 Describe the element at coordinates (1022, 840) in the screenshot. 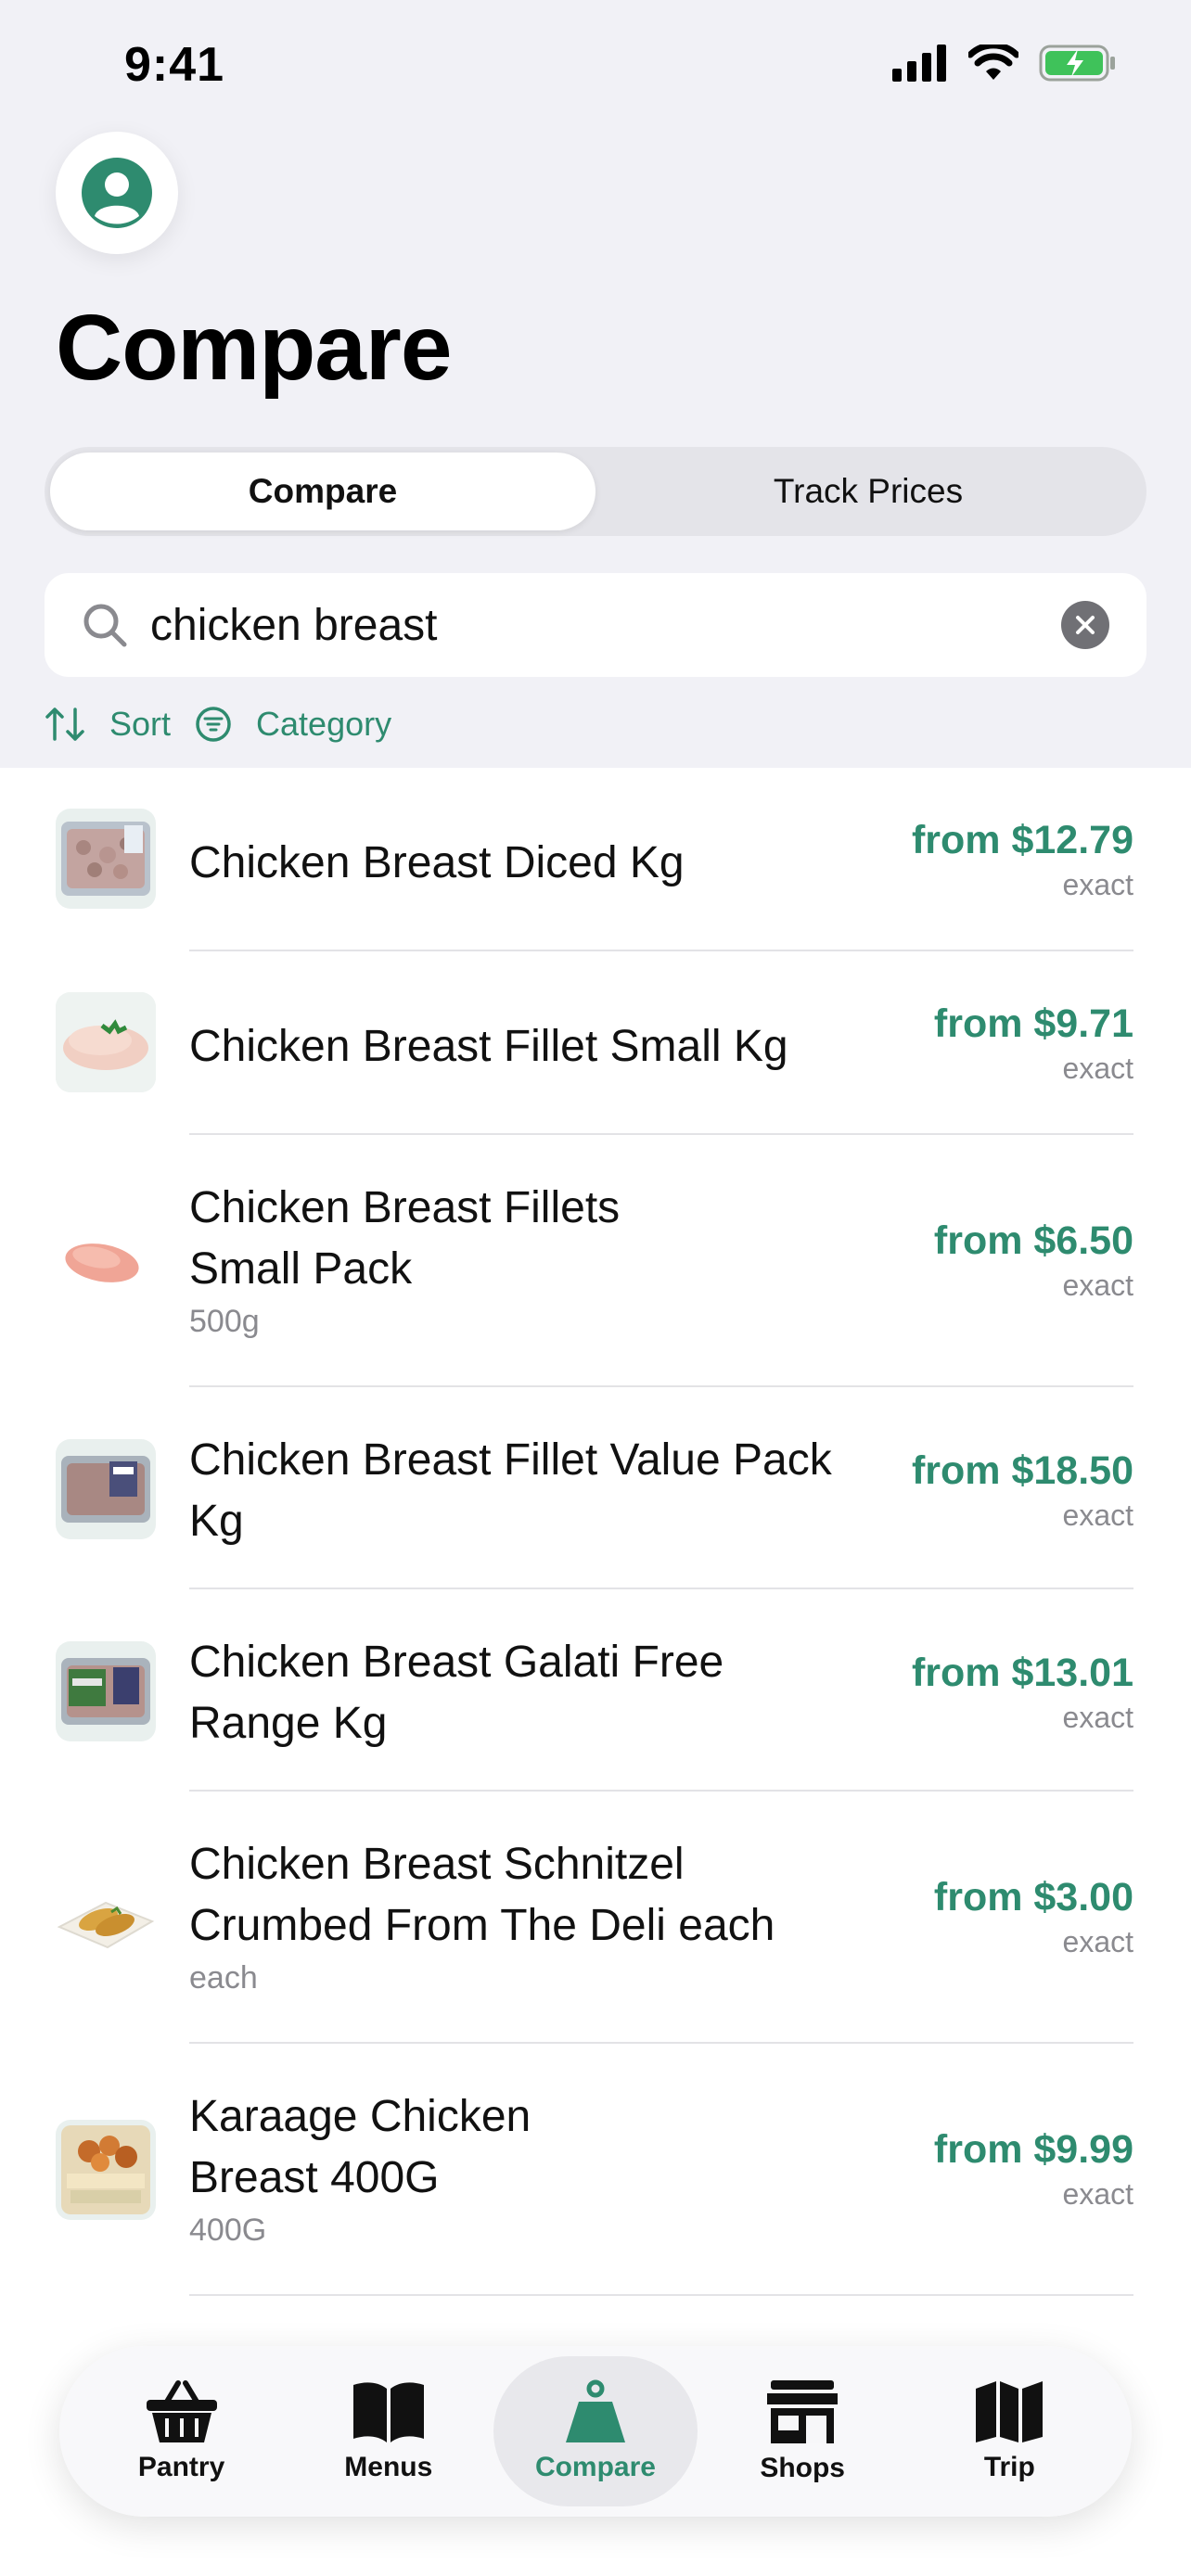

I see `product-price: from $12.79` at that location.